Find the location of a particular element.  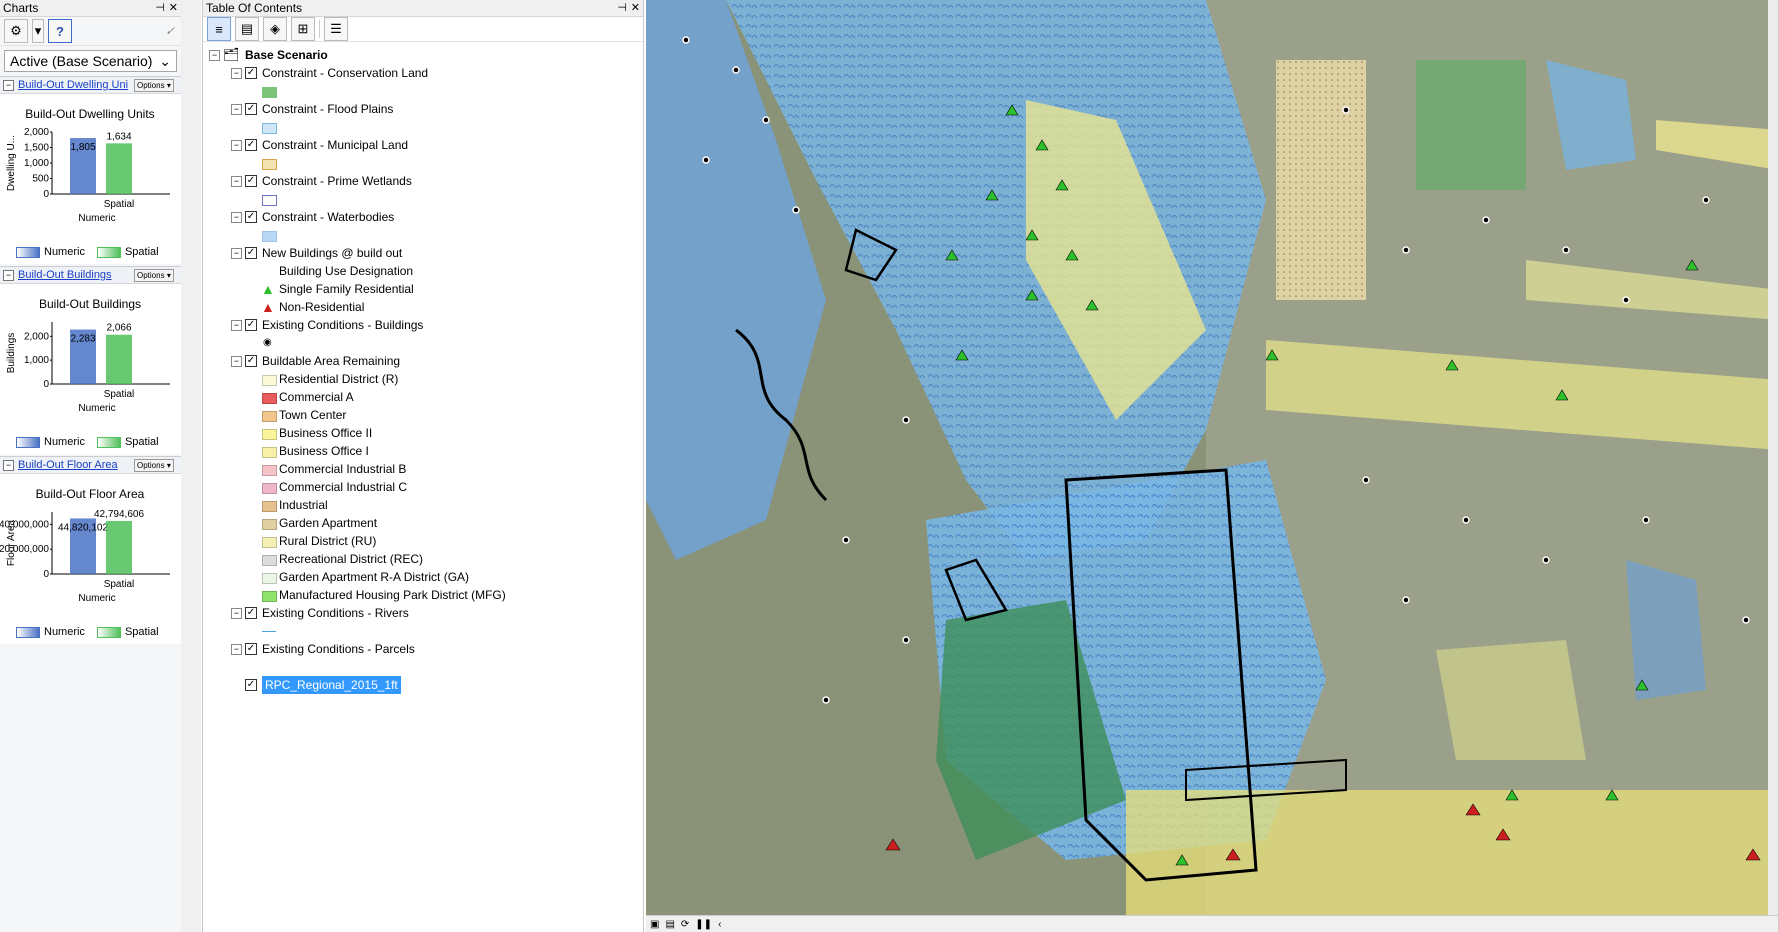

layer-name: Constraint - Prime Wetlands is located at coordinates (337, 181).